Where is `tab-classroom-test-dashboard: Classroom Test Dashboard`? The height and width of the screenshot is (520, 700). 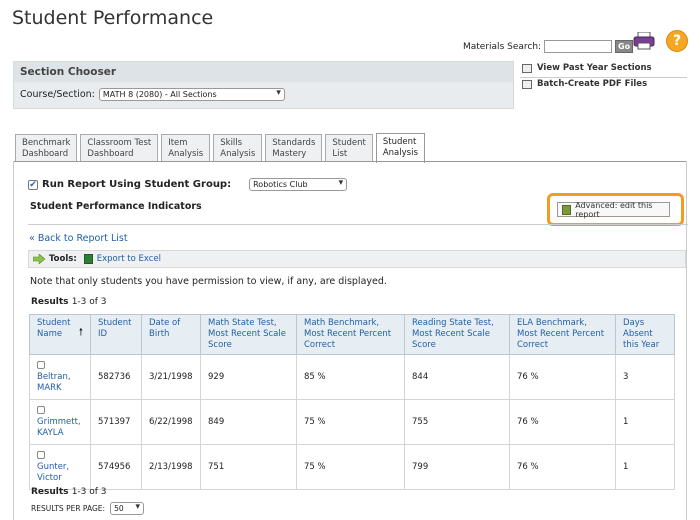 tab-classroom-test-dashboard: Classroom Test Dashboard is located at coordinates (119, 148).